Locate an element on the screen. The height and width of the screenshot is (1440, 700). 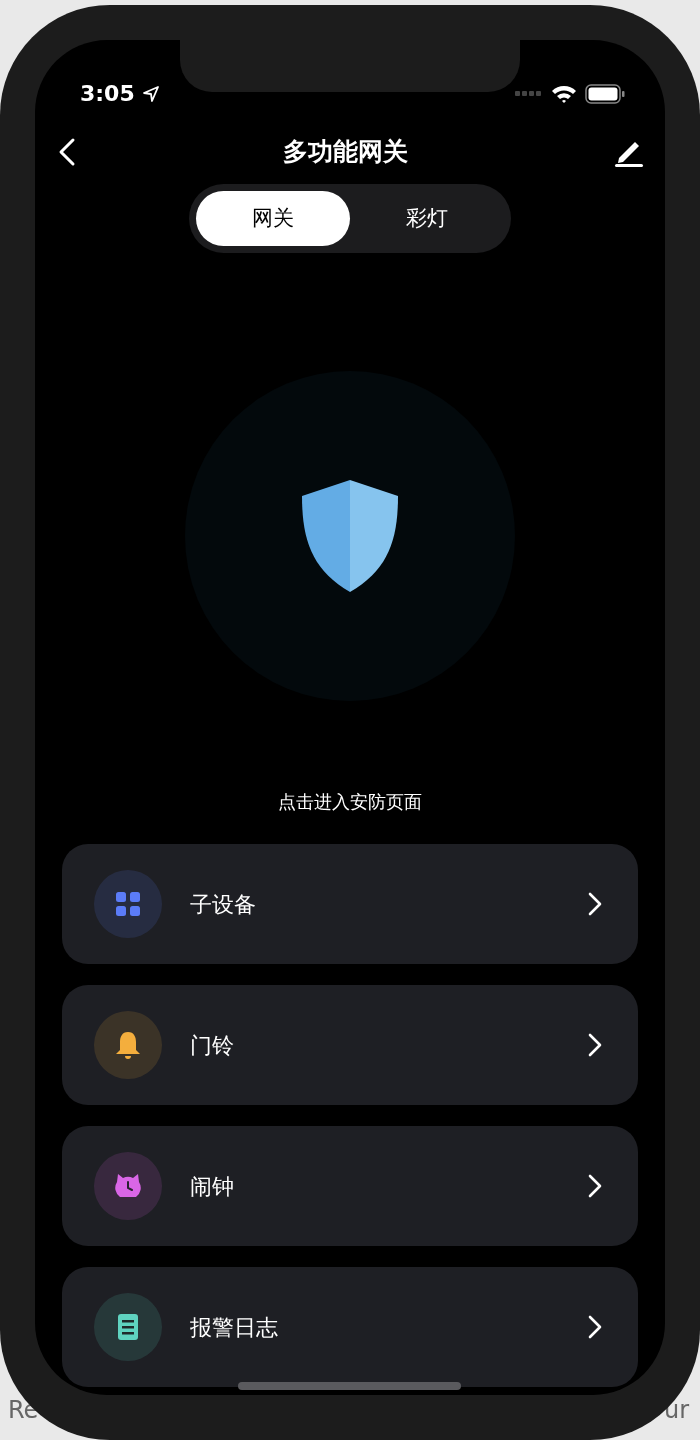
shield-icon is located at coordinates (350, 536).